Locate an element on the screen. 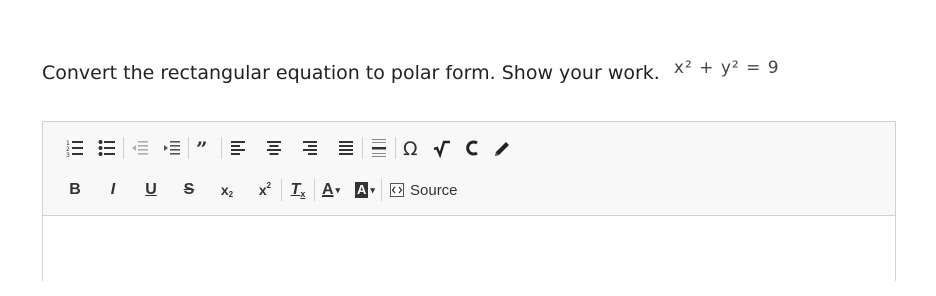  toolbar-row-1: 1 2 3 ” Ω is located at coordinates (288, 148).